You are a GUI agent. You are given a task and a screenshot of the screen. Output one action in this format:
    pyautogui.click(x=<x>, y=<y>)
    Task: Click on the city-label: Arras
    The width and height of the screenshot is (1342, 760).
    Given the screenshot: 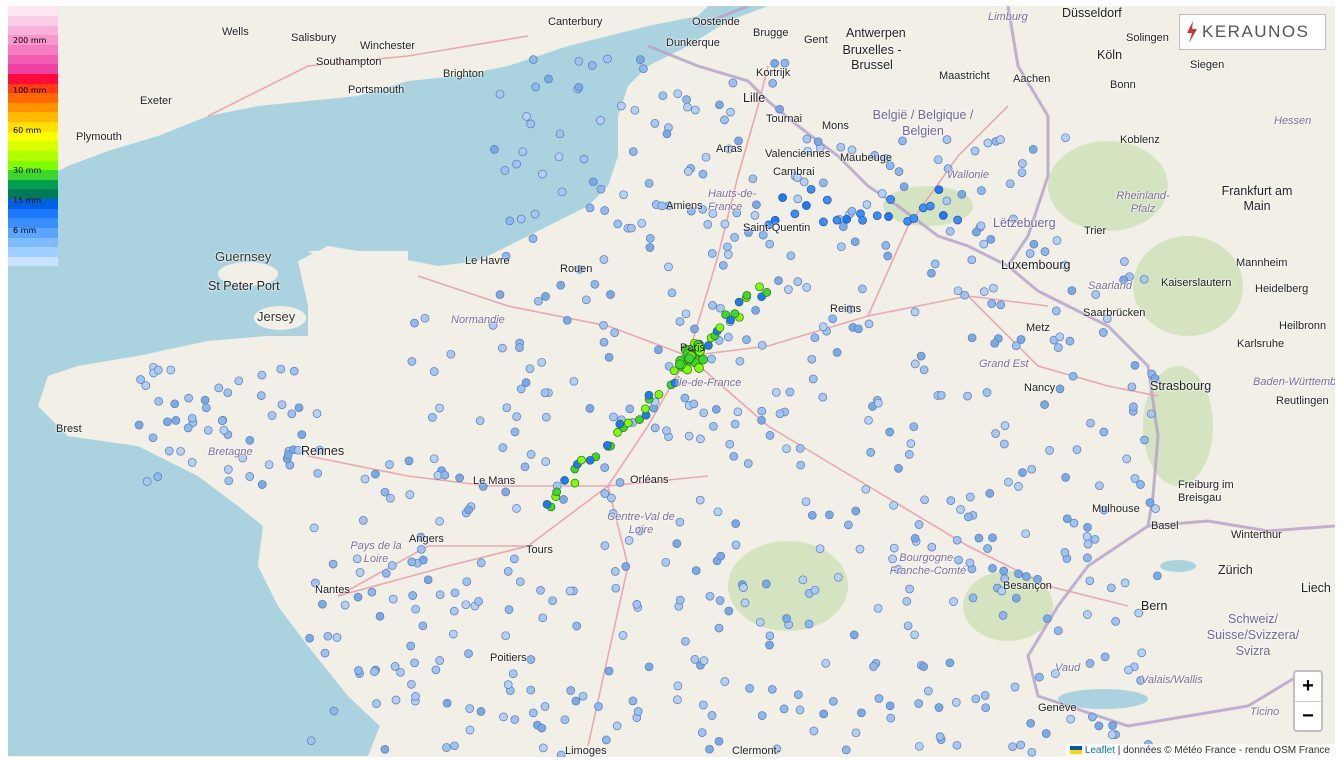 What is the action you would take?
    pyautogui.click(x=729, y=149)
    